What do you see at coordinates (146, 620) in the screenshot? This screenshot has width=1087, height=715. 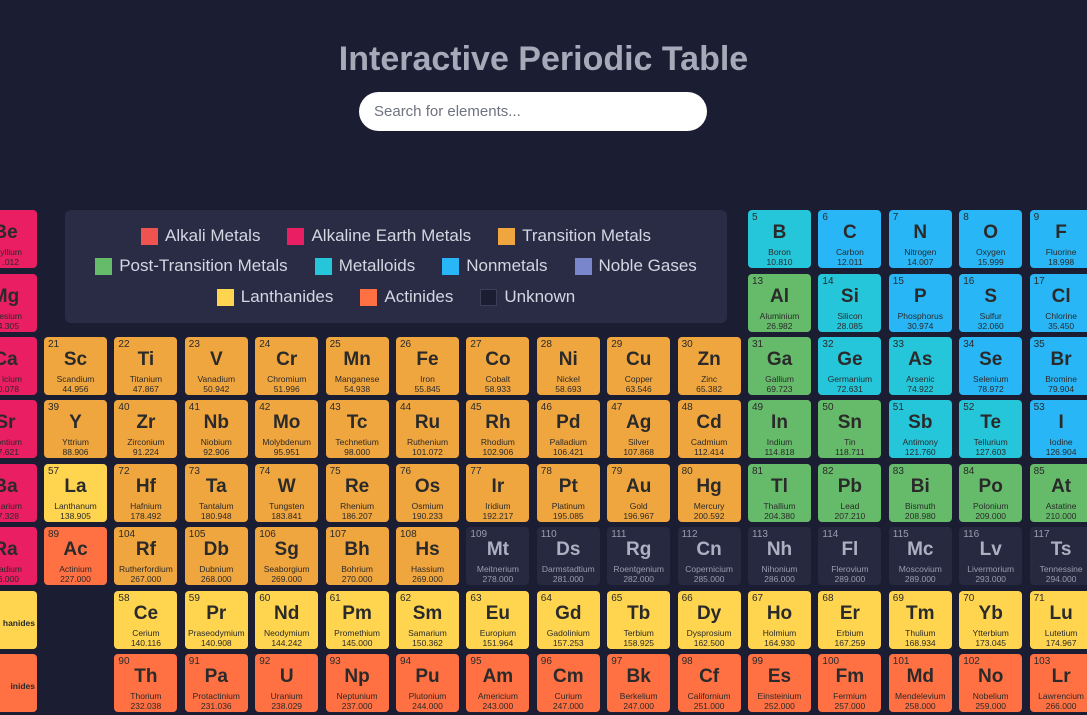 I see `element-tile-ce: 58 Ce Cerium 140.116` at bounding box center [146, 620].